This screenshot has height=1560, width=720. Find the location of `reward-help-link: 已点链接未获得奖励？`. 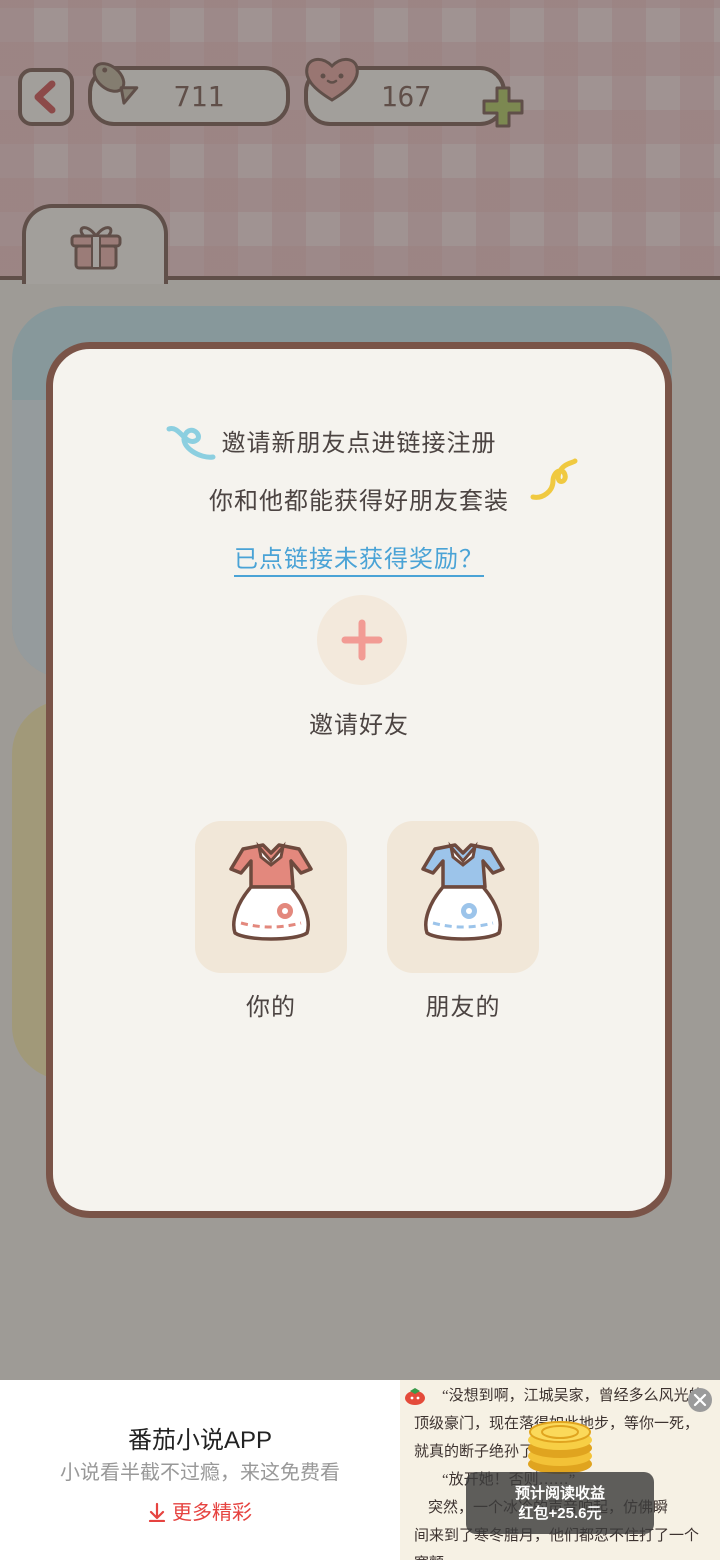

reward-help-link: 已点链接未获得奖励？ is located at coordinates (359, 561).